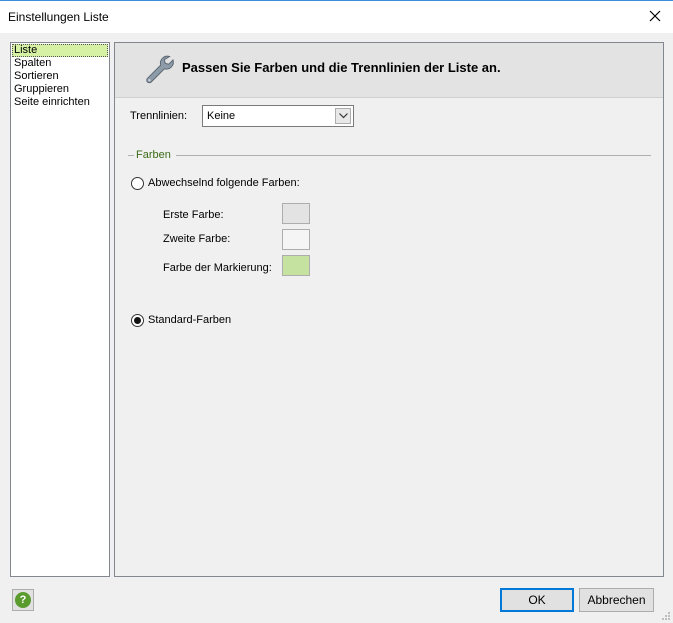  I want to click on chevron-down-icon, so click(343, 116).